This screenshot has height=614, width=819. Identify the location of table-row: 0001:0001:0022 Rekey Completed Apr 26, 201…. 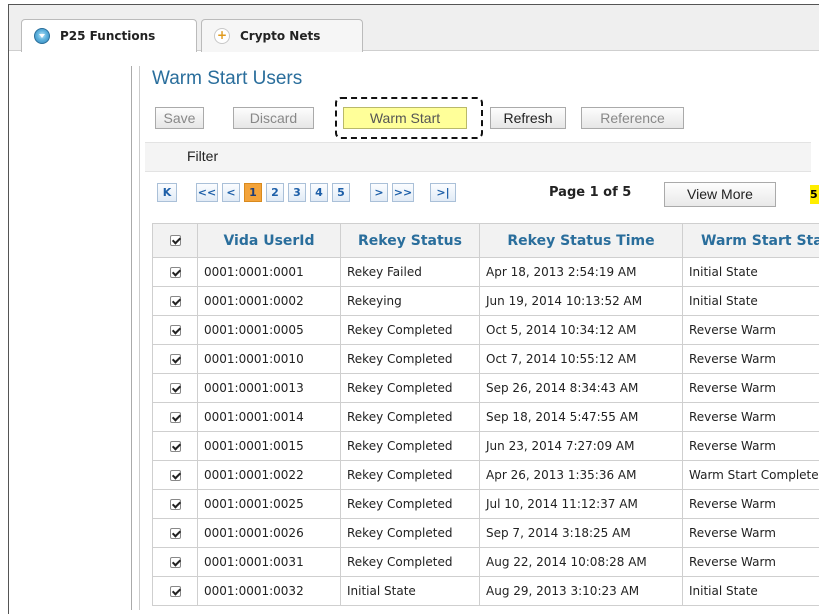
(485, 475).